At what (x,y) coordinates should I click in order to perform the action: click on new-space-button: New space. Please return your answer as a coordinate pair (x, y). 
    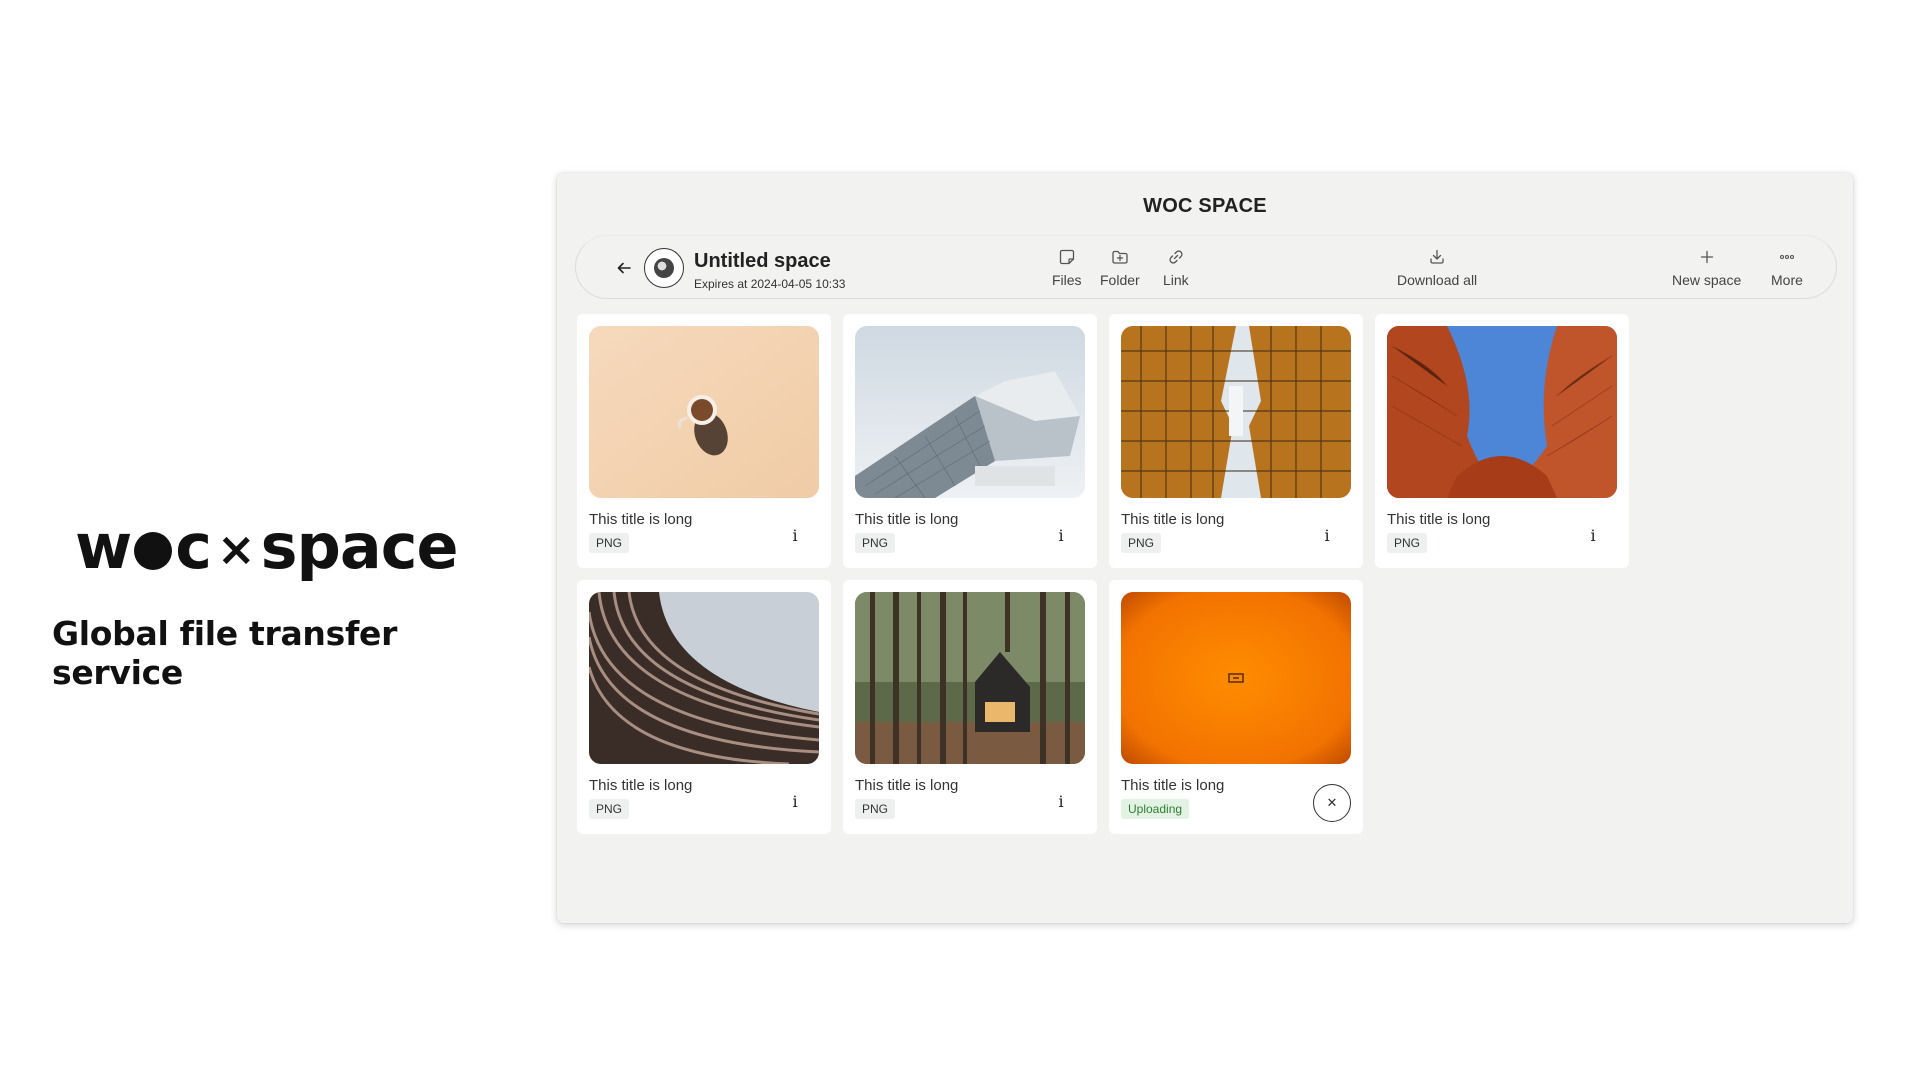
    Looking at the image, I should click on (1706, 267).